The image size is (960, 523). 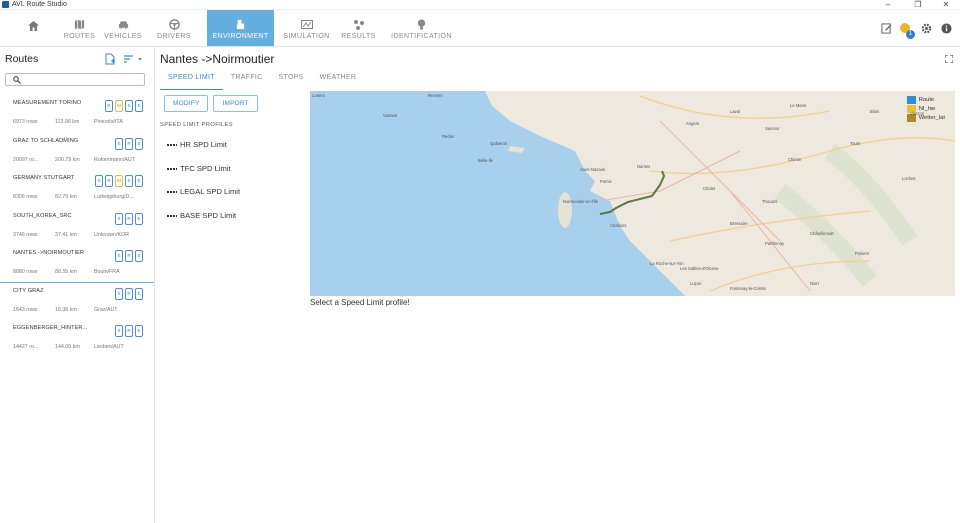 What do you see at coordinates (946, 29) in the screenshot?
I see `info-button` at bounding box center [946, 29].